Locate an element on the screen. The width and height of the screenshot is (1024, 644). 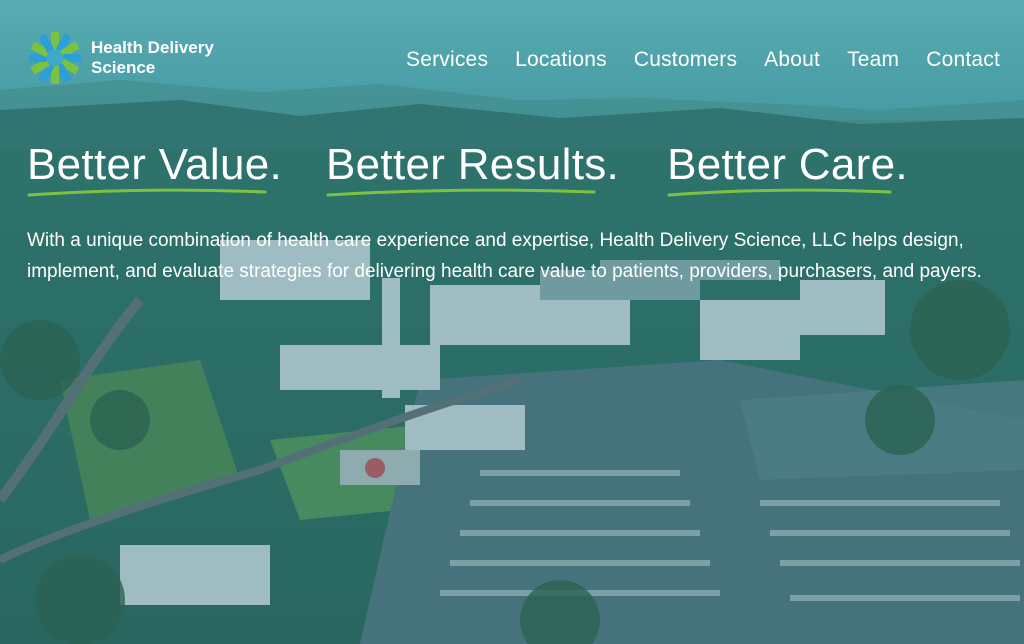
logo-icon is located at coordinates (55, 58).